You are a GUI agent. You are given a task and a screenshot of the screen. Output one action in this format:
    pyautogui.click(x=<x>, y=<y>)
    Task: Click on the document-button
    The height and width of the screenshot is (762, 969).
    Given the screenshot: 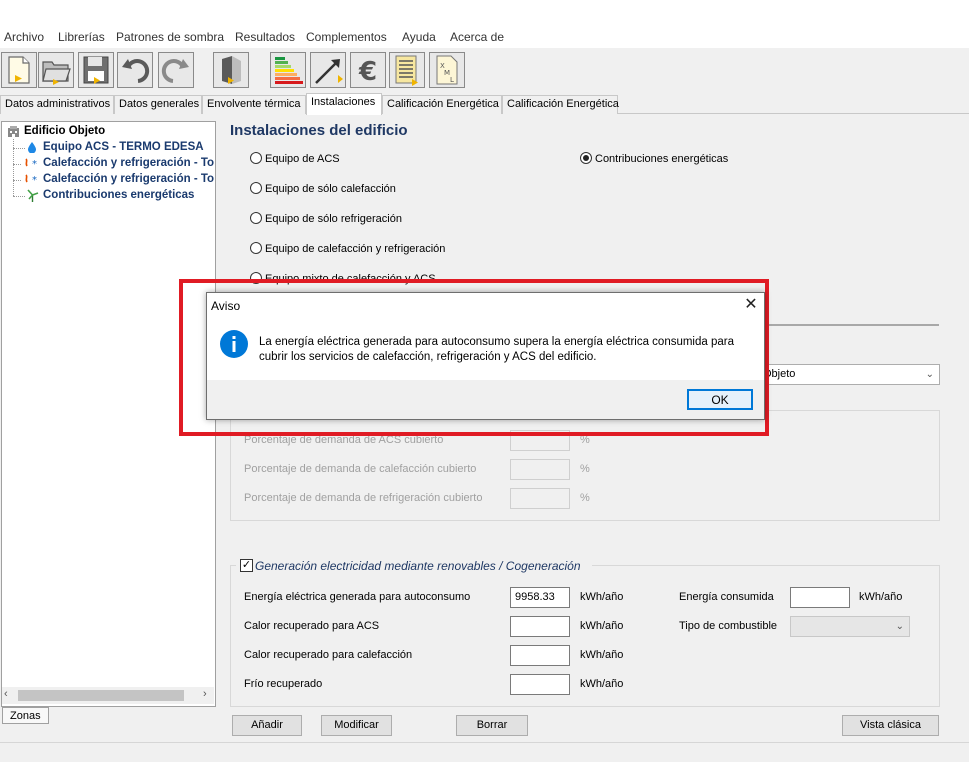 What is the action you would take?
    pyautogui.click(x=407, y=70)
    